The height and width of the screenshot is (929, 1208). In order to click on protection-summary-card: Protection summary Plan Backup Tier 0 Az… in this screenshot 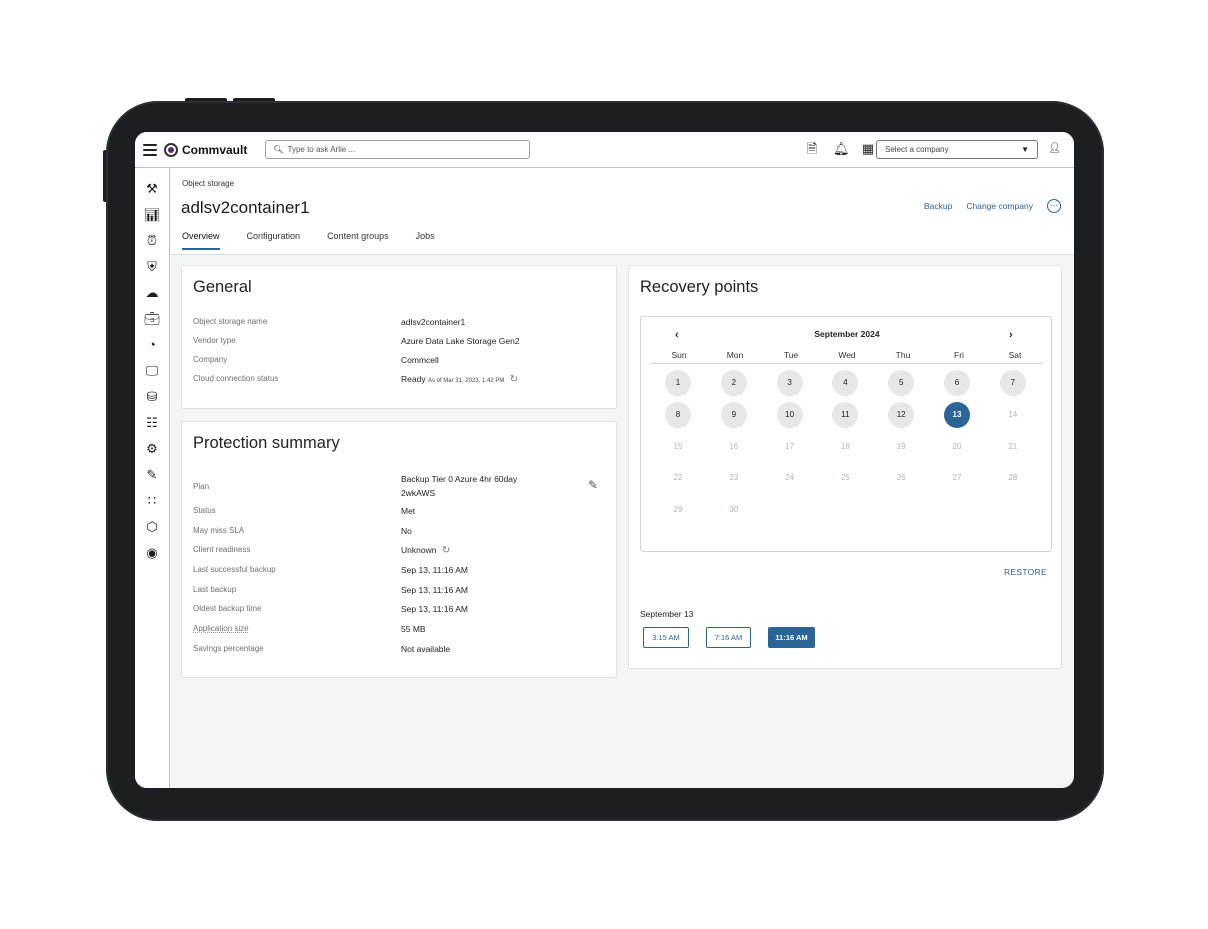, I will do `click(399, 549)`.